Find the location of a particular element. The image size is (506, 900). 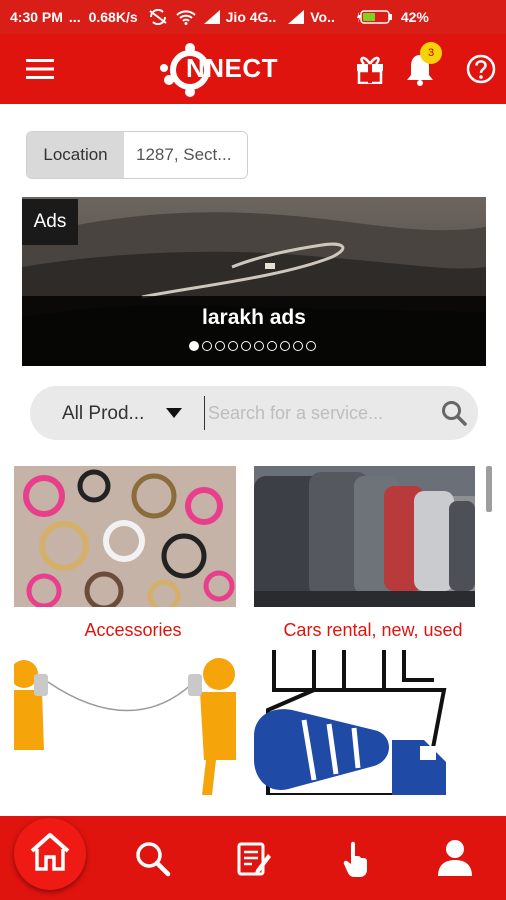

gift-icon is located at coordinates (370, 68).